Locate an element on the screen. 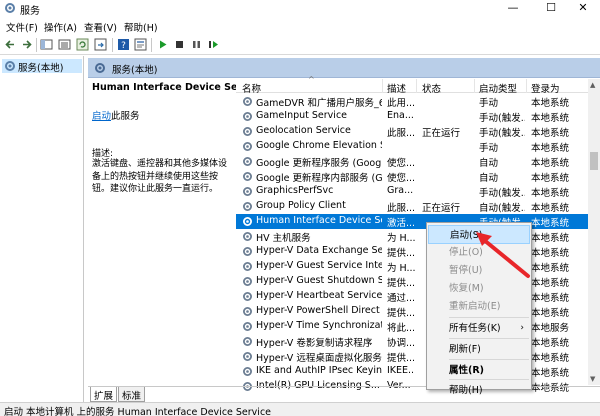 This screenshot has width=600, height=416. table-row: GameDVR 和广播用户服务_6d... 此用... 手动 本地系统 is located at coordinates (412, 101).